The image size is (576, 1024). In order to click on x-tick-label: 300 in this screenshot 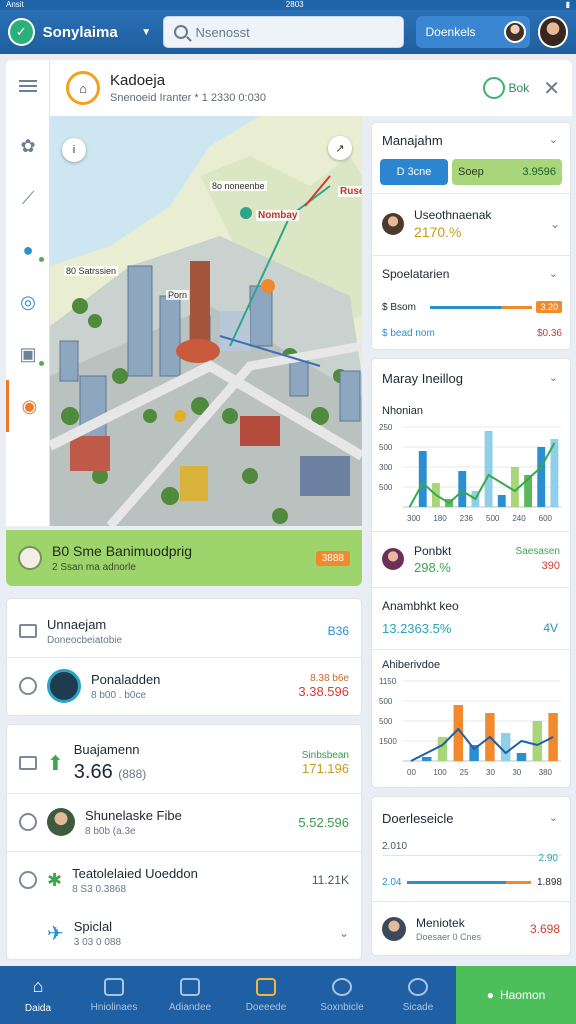, I will do `click(414, 518)`.